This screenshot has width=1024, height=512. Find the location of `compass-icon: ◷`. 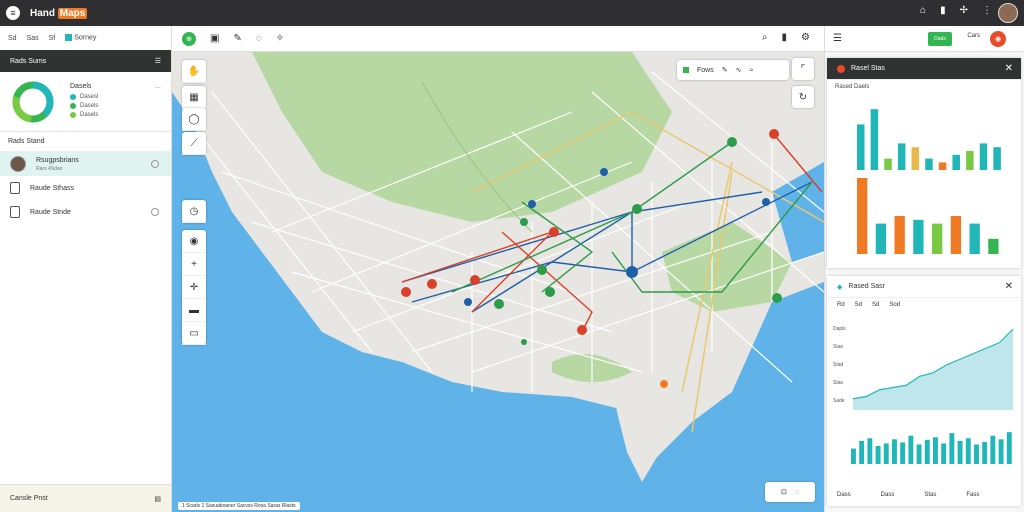

compass-icon: ◷ is located at coordinates (194, 211).